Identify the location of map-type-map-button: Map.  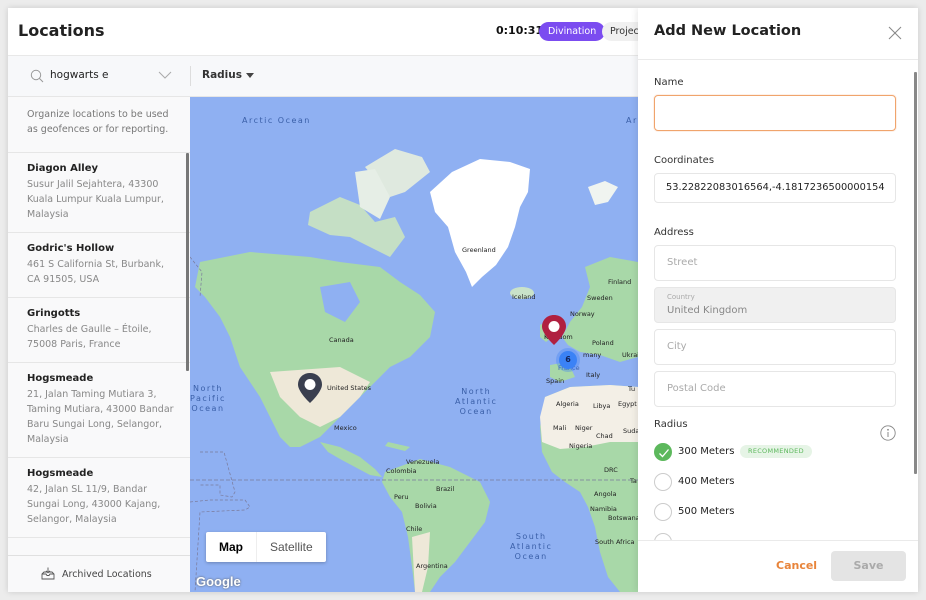
(231, 547).